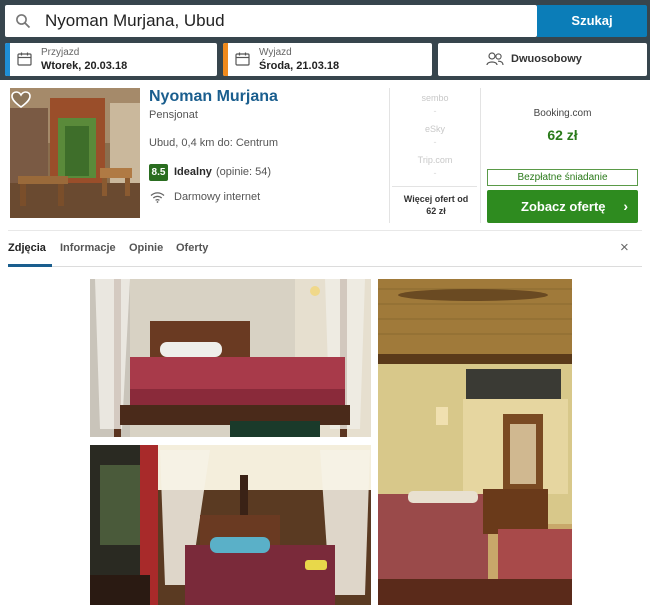 The image size is (650, 611). I want to click on heart-icon, so click(21, 100).